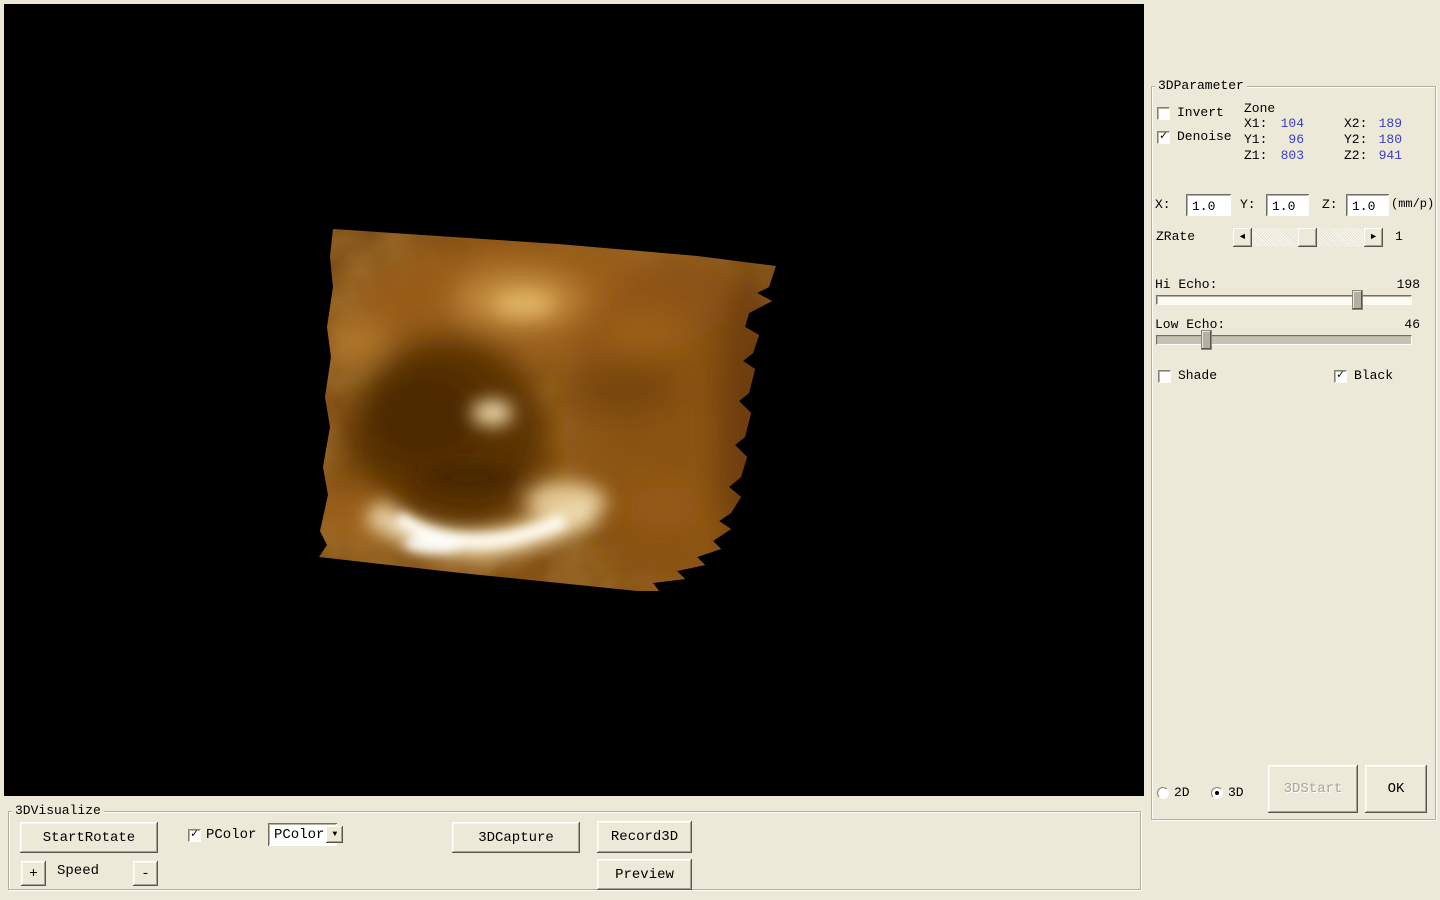  Describe the element at coordinates (1356, 123) in the screenshot. I see `zone-x2-label: X2:` at that location.